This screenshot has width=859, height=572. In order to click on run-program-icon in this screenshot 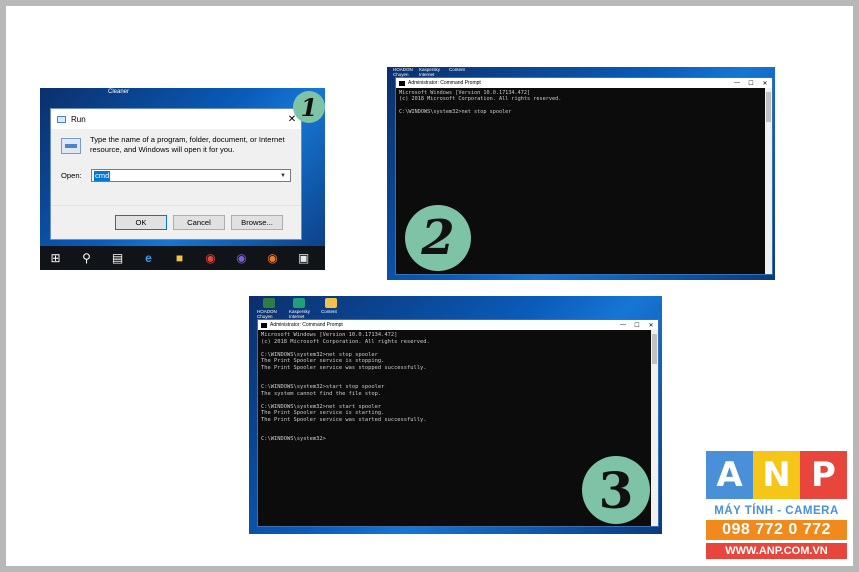, I will do `click(71, 146)`.